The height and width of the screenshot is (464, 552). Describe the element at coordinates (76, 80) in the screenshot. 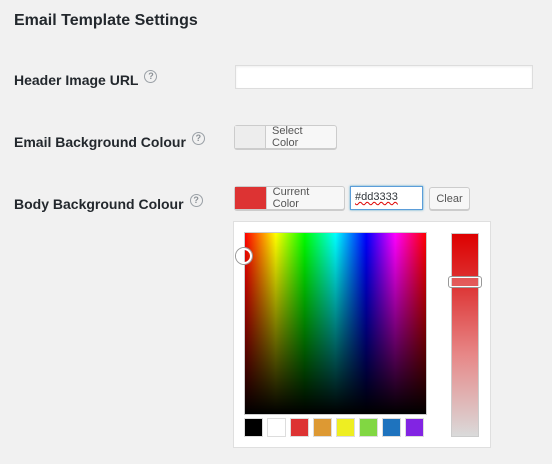

I see `header-image-label: Header Image URL` at that location.